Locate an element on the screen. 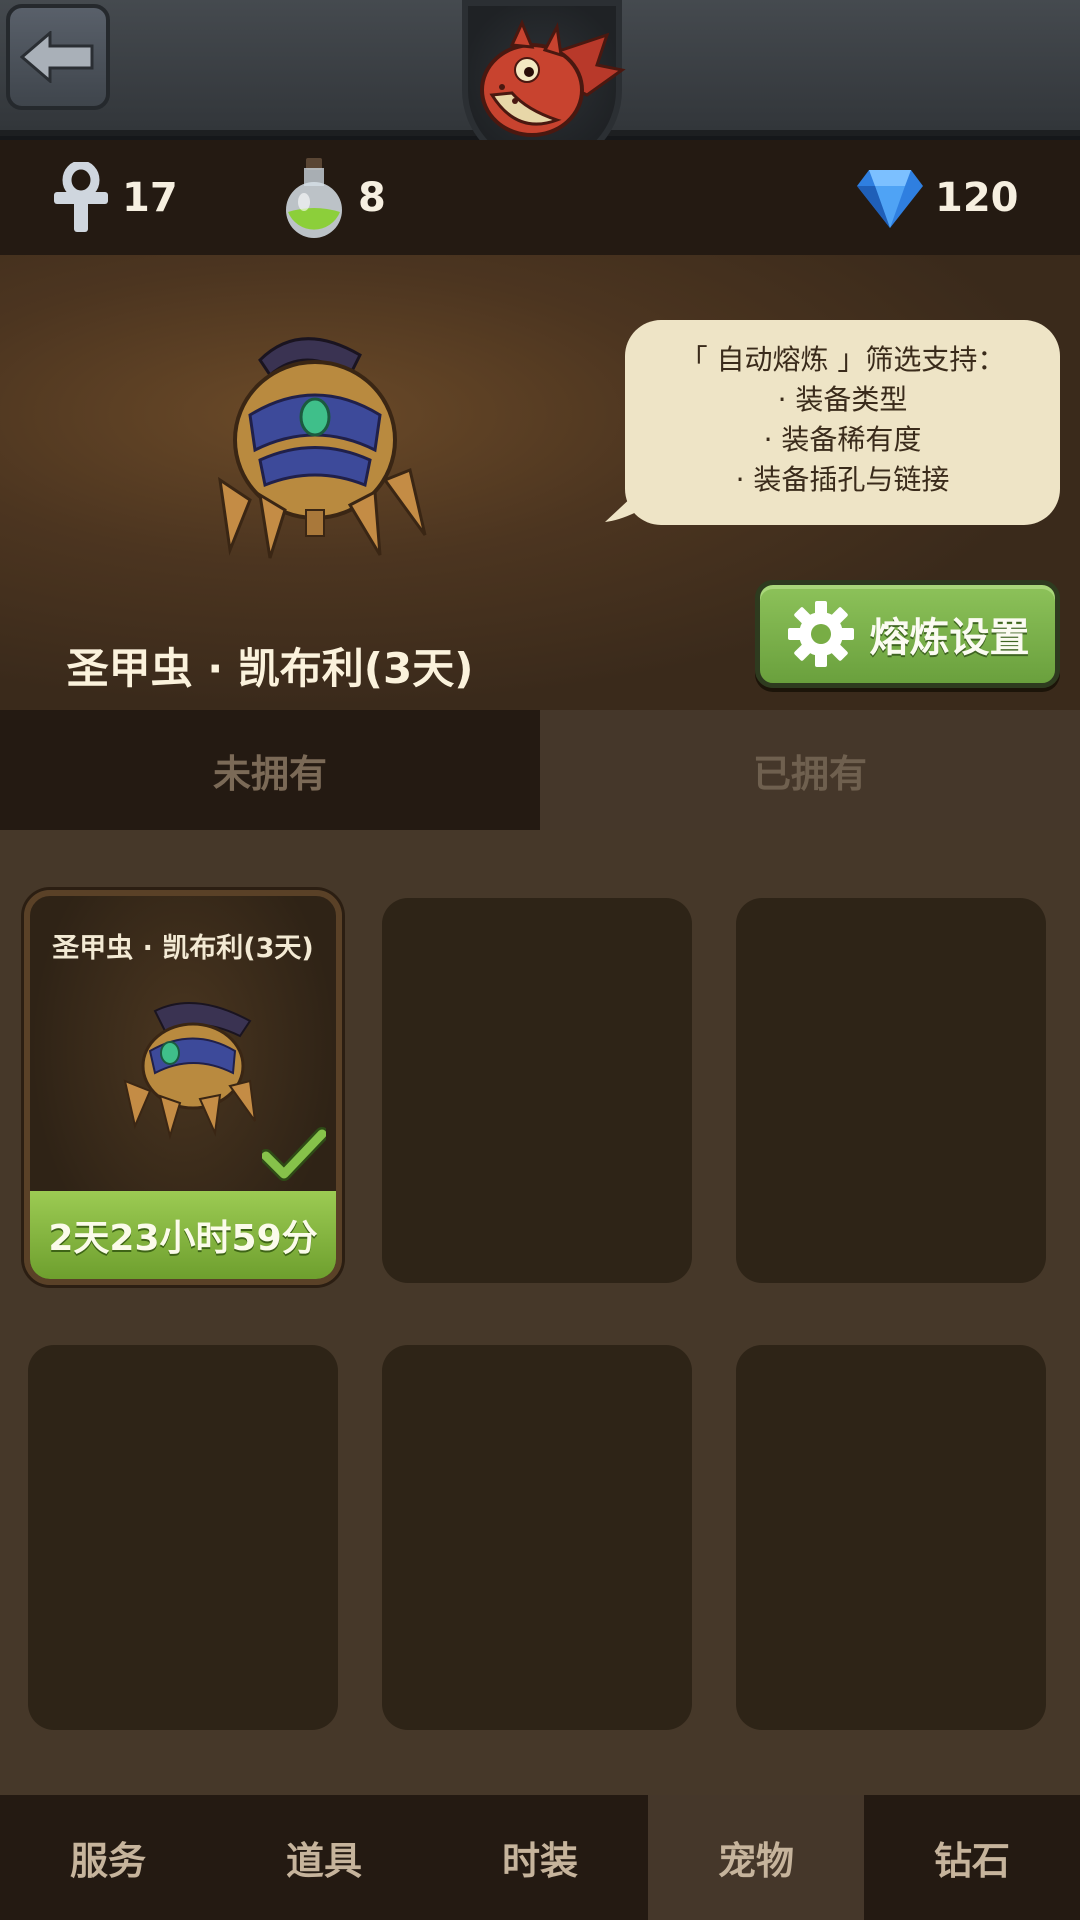  diamond-value: 120 is located at coordinates (977, 197).